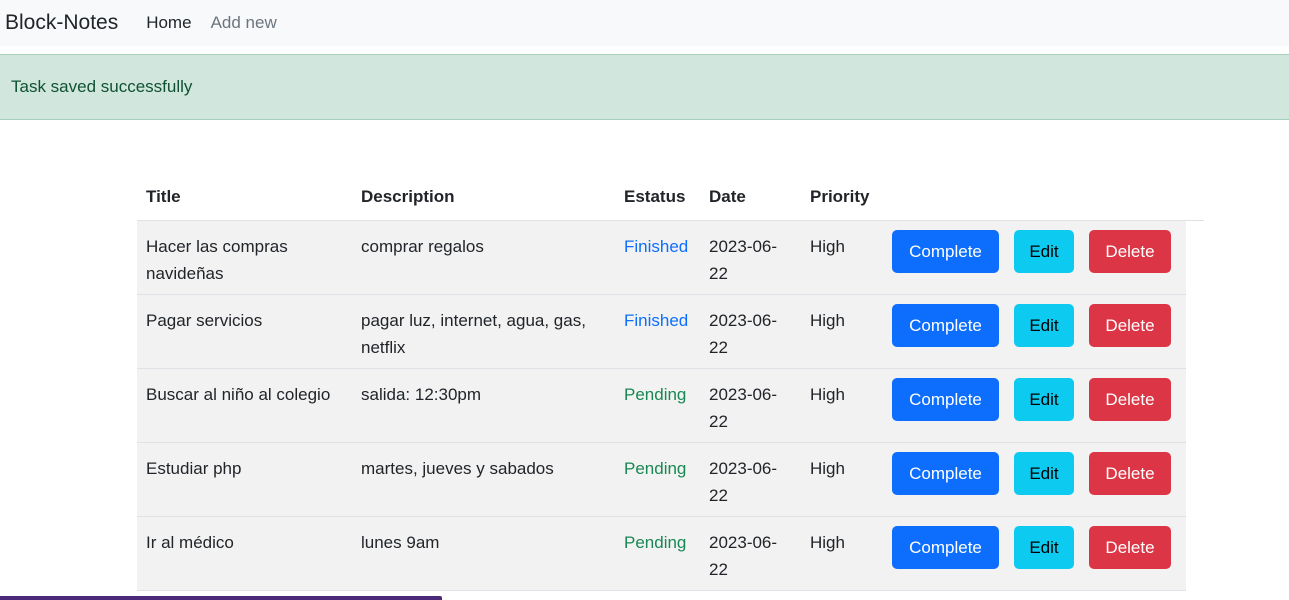  What do you see at coordinates (483, 331) in the screenshot?
I see `task-description: pagar luz, internet, agua, gas, netflix` at bounding box center [483, 331].